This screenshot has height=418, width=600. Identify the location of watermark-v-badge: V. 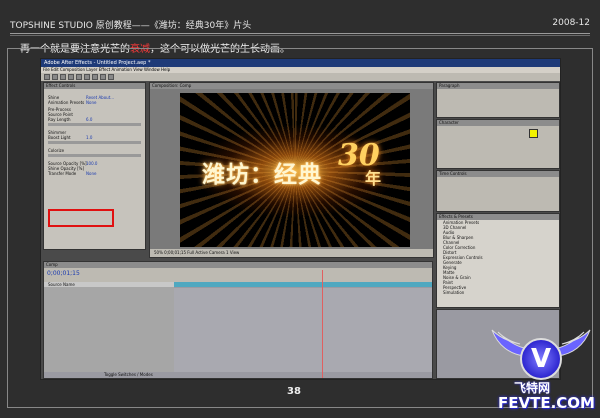
(541, 359).